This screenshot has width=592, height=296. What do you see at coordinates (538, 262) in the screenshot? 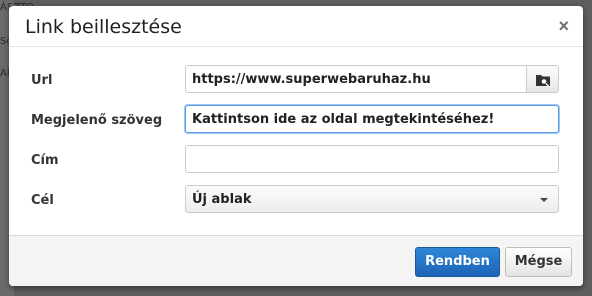
I see `cancel-button: Mégse` at bounding box center [538, 262].